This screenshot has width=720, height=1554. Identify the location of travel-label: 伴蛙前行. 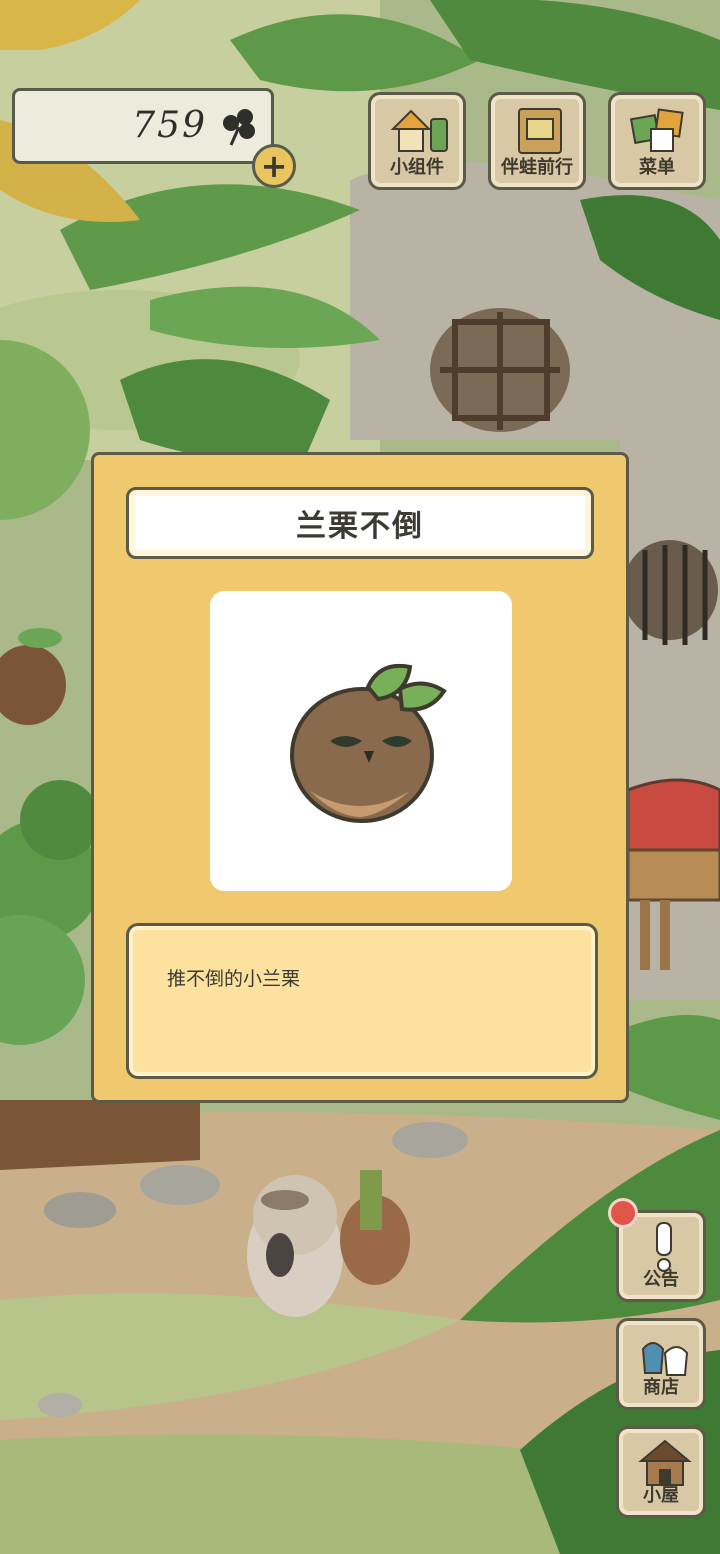
(537, 167).